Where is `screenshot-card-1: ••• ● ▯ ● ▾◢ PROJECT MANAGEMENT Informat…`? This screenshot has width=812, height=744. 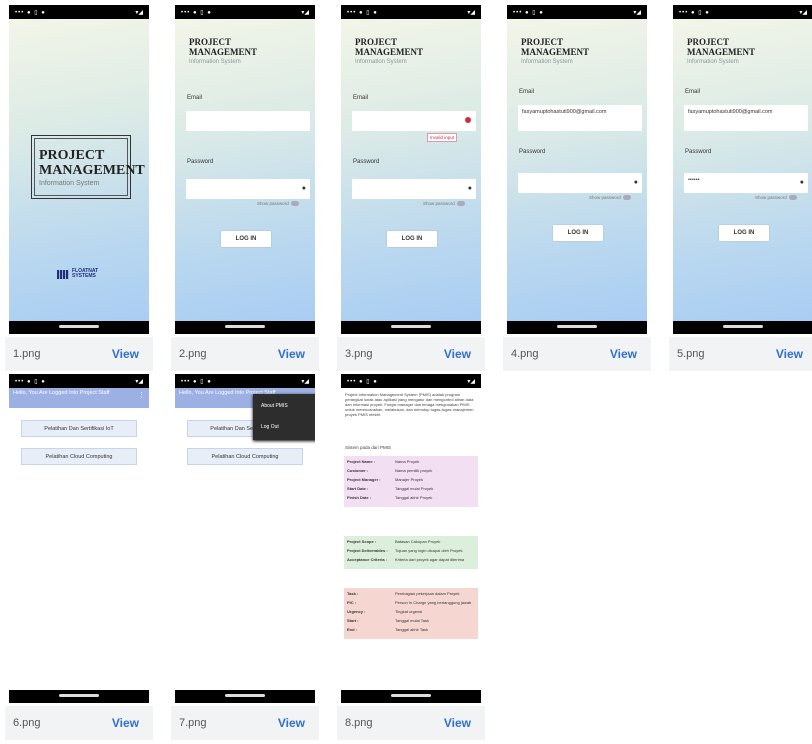 screenshot-card-1: ••• ● ▯ ● ▾◢ PROJECT MANAGEMENT Informat… is located at coordinates (79, 188).